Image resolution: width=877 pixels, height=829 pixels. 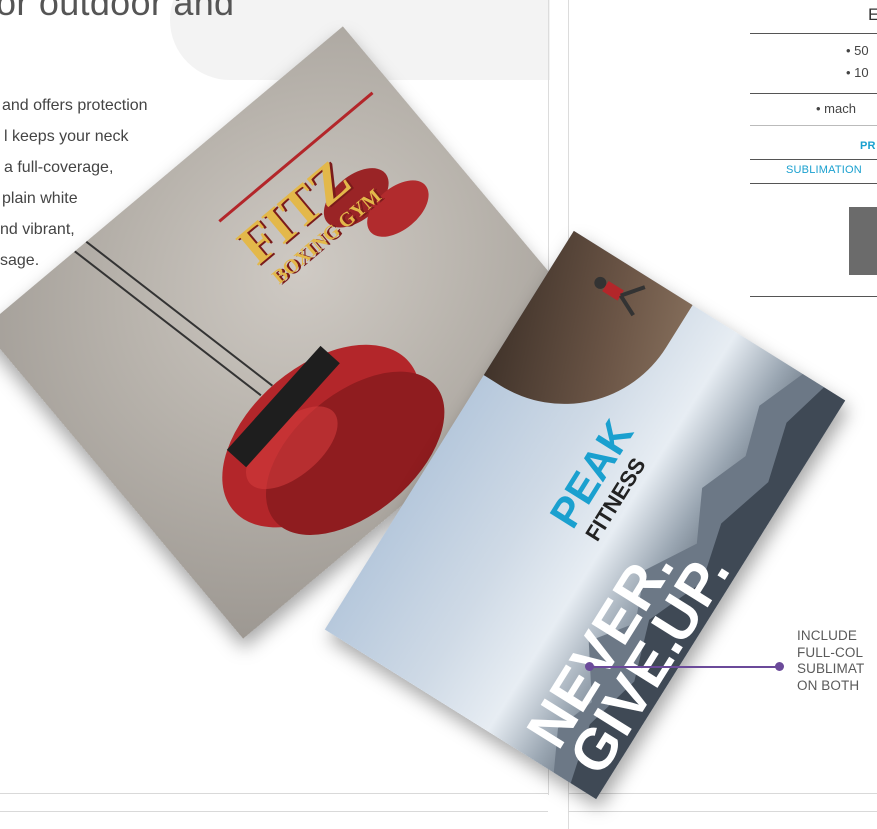 What do you see at coordinates (75, 105) in the screenshot?
I see `description-line: and offers protection` at bounding box center [75, 105].